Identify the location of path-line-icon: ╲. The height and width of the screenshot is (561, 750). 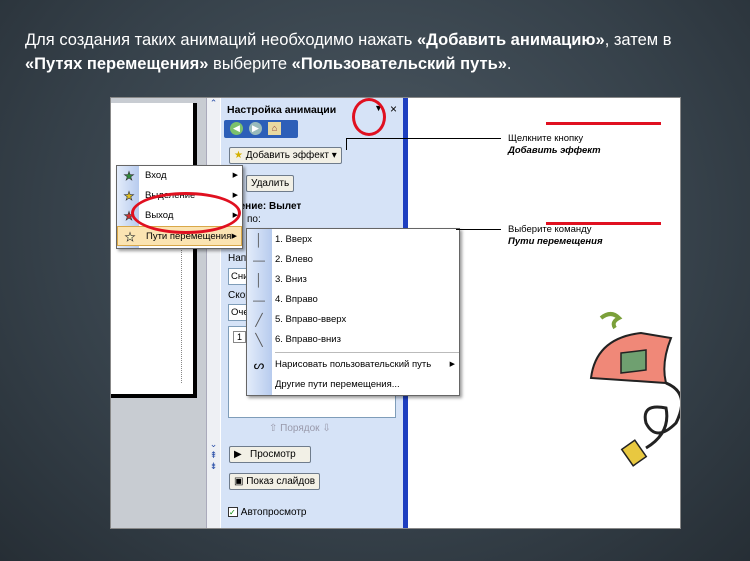
(259, 340).